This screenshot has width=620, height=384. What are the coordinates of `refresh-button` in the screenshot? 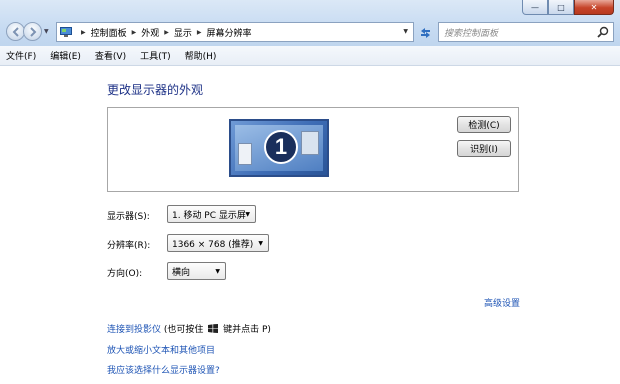 It's located at (425, 32).